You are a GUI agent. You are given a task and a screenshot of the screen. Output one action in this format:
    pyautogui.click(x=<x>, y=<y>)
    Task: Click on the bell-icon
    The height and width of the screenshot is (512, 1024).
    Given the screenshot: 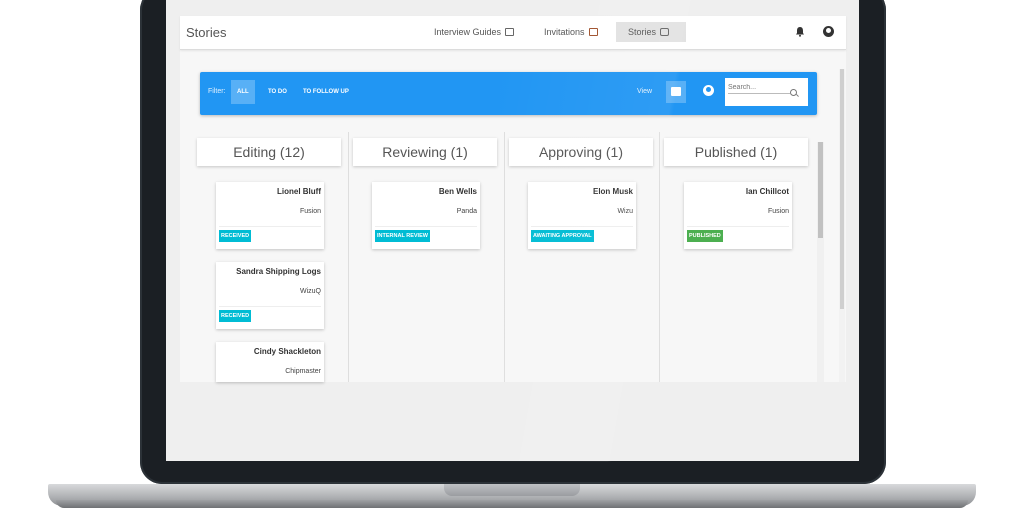 What is the action you would take?
    pyautogui.click(x=800, y=31)
    